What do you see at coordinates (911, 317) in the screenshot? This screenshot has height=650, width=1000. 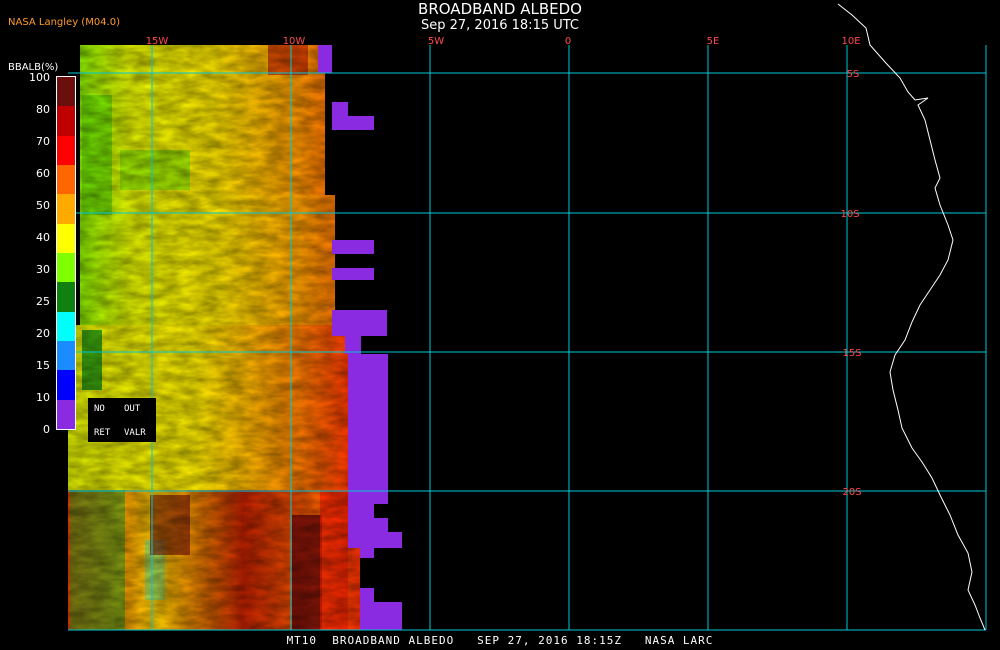 I see `coastline` at bounding box center [911, 317].